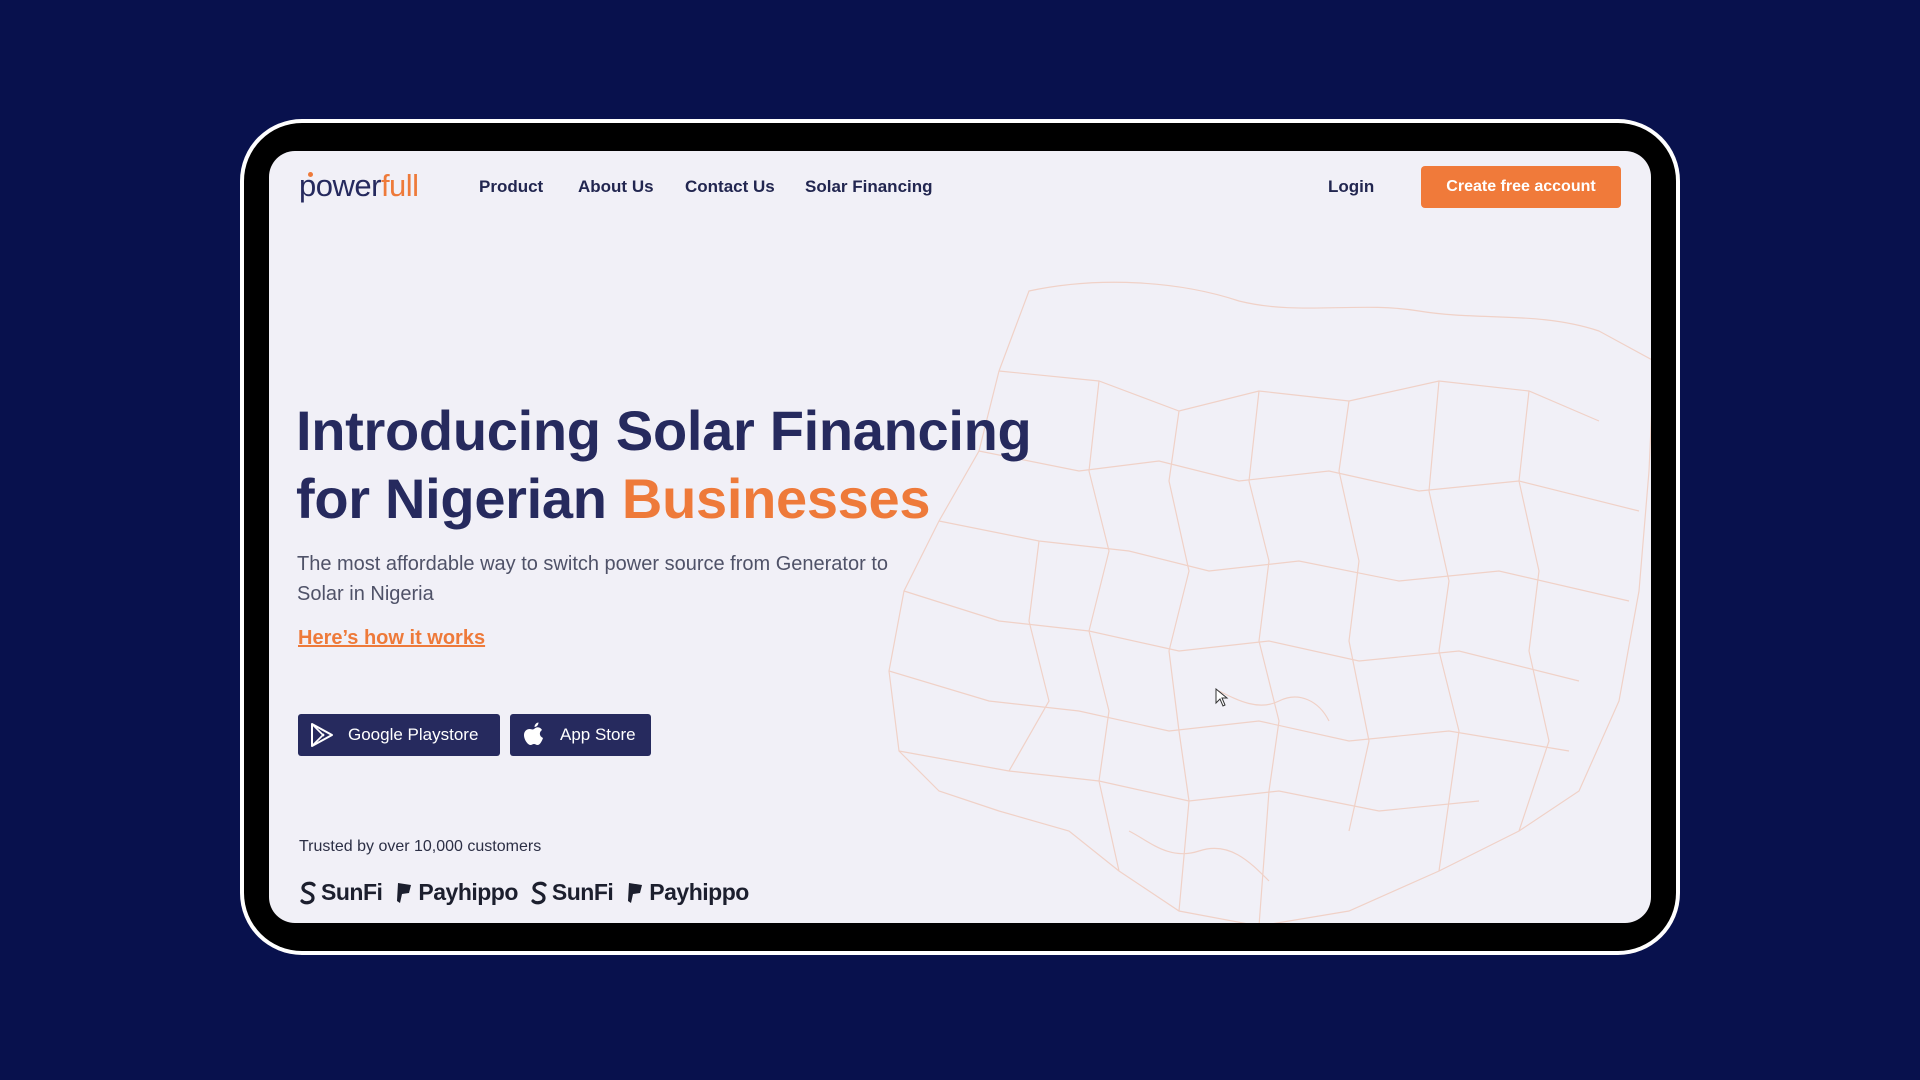 The height and width of the screenshot is (1080, 1920). What do you see at coordinates (776, 498) in the screenshot?
I see `headline-accent: Businesses` at bounding box center [776, 498].